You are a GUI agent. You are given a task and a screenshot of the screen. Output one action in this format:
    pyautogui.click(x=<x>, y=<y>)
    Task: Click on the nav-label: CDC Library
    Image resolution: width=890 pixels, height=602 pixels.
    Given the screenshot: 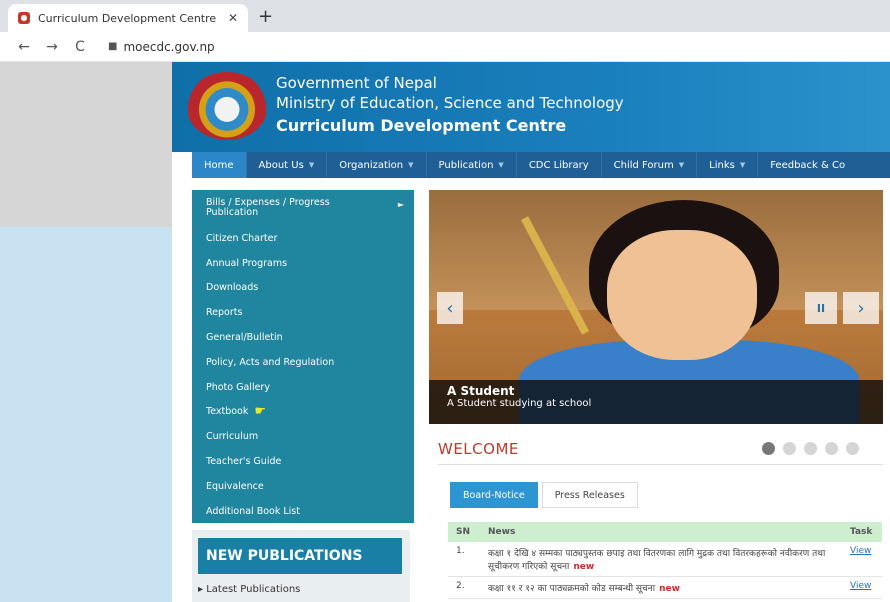 What is the action you would take?
    pyautogui.click(x=558, y=165)
    